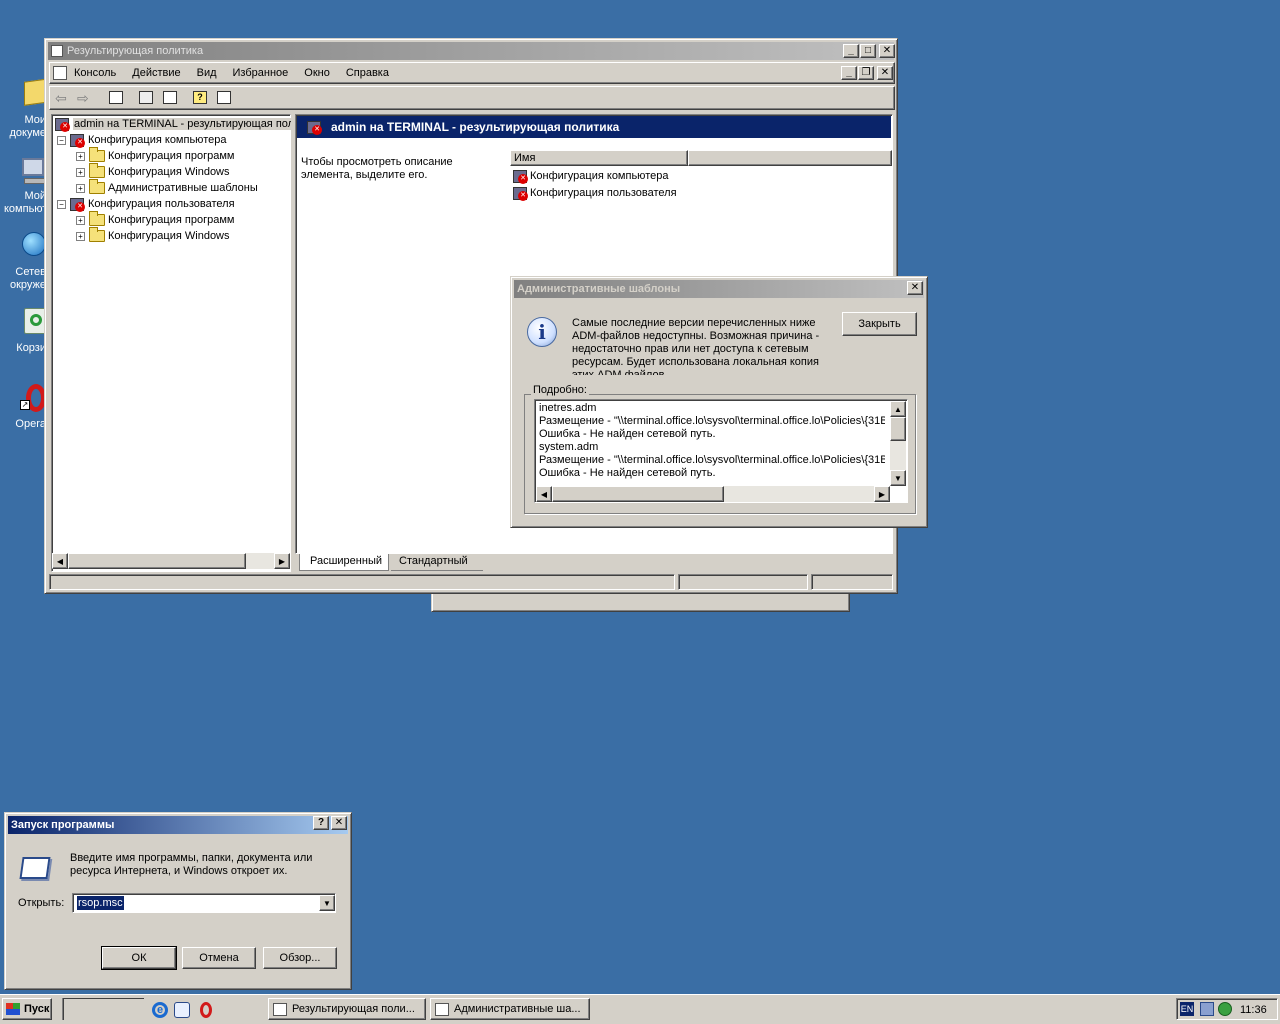 The height and width of the screenshot is (1024, 1280). I want to click on info-icon: i, so click(542, 332).